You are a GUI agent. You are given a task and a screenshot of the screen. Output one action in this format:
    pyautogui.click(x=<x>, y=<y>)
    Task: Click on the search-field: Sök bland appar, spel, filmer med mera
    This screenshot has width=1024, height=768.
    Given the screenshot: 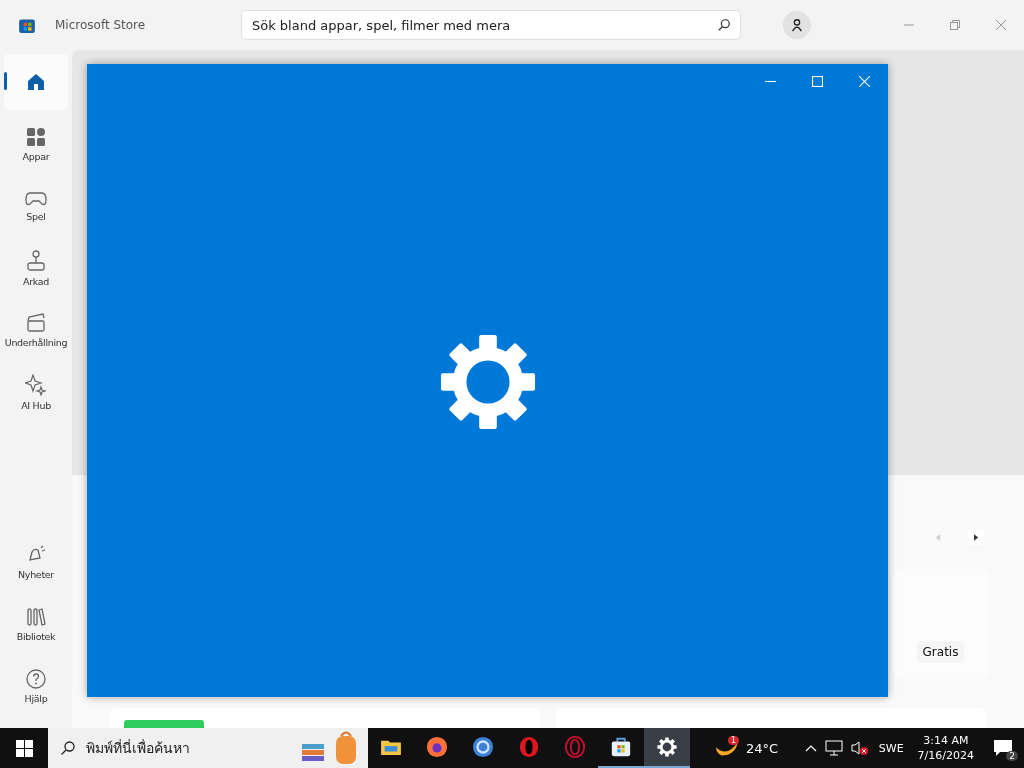 What is the action you would take?
    pyautogui.click(x=491, y=25)
    